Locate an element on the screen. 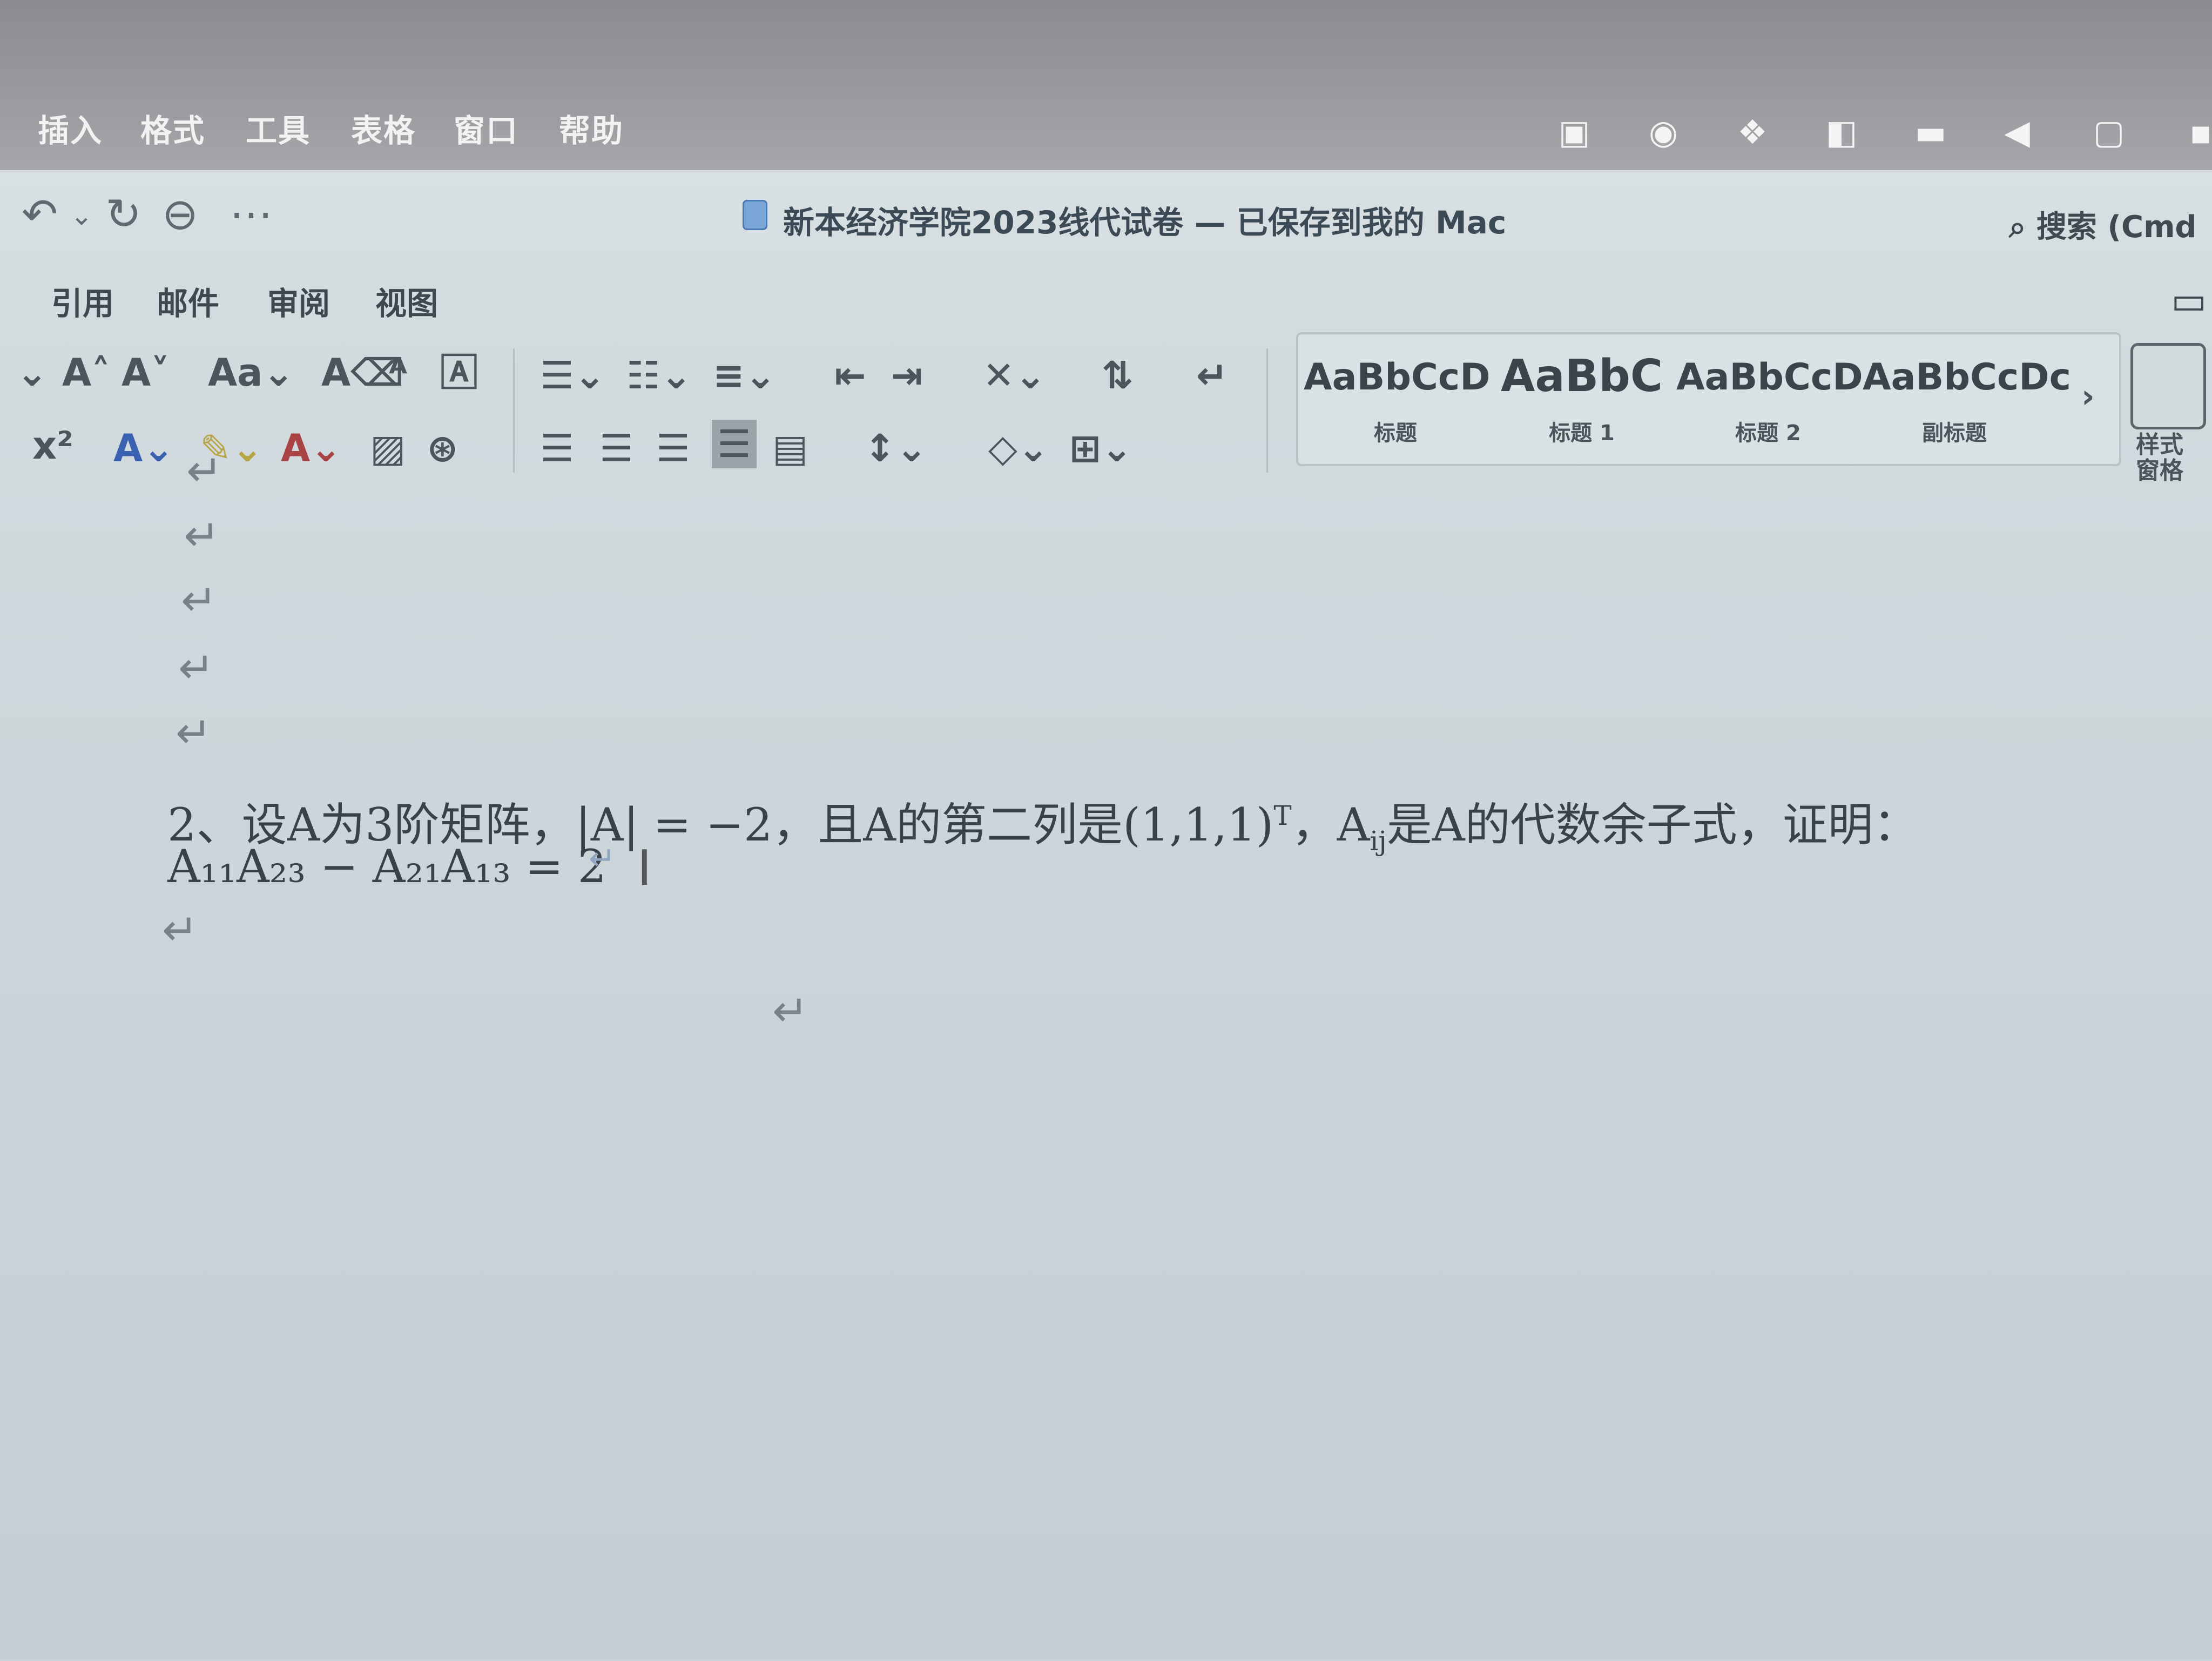 This screenshot has height=1661, width=2212. menu-bar: 插入 格式 工具 表格 窗口 帮助 ▣ ◉ ❖ ◧ ▬ ◀ ▢ ▪ is located at coordinates (1106, 89).